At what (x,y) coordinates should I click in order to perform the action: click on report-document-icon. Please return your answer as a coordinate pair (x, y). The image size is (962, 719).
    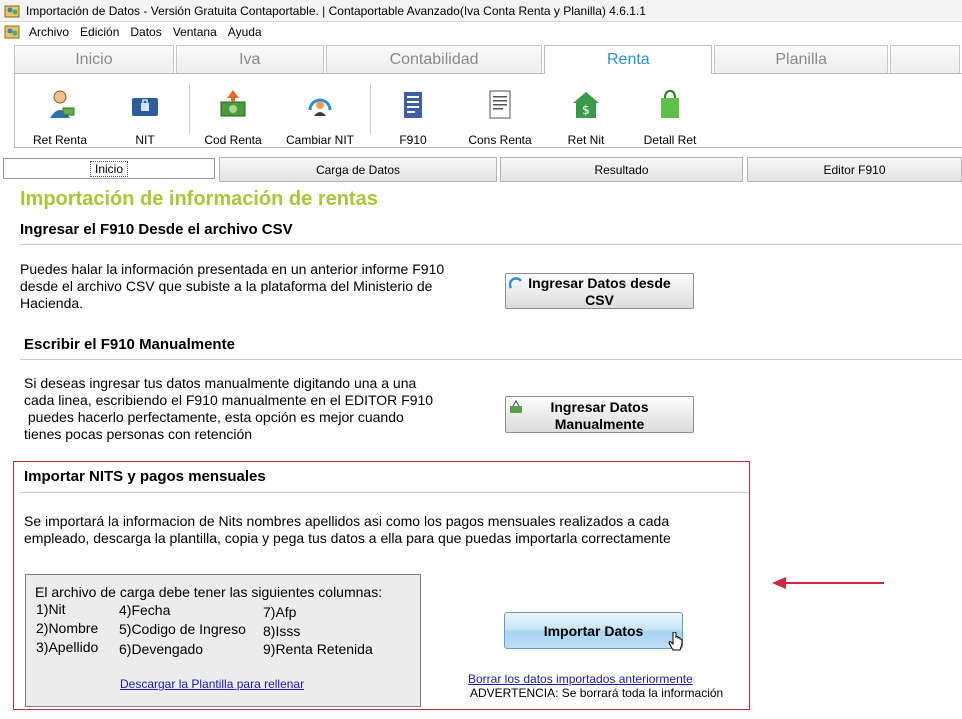
    Looking at the image, I should click on (500, 105).